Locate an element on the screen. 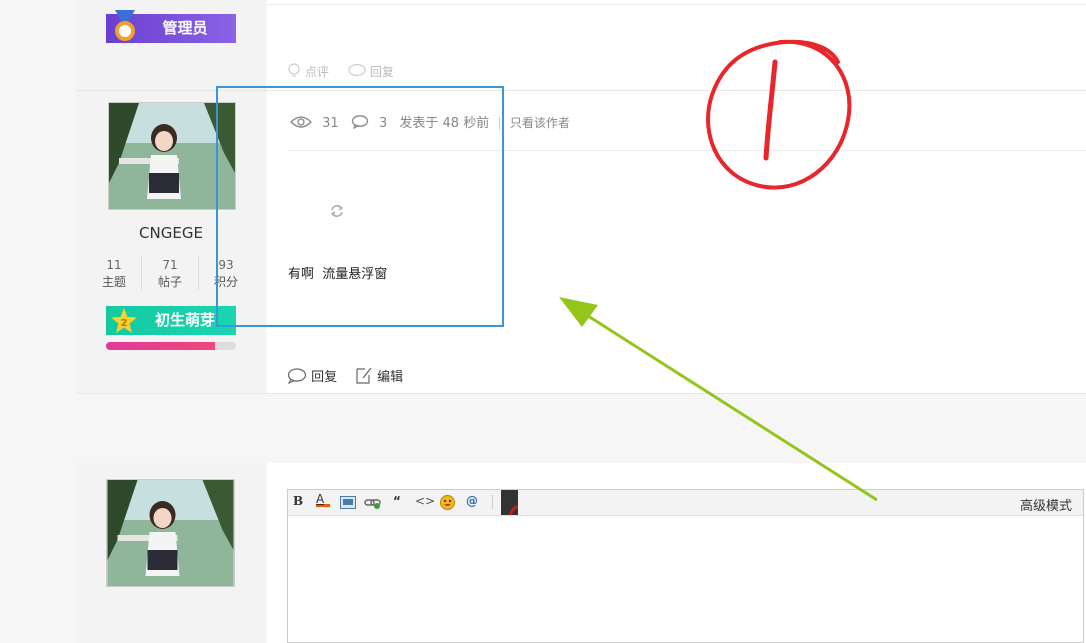  post-reply-label: 回复 is located at coordinates (324, 377).